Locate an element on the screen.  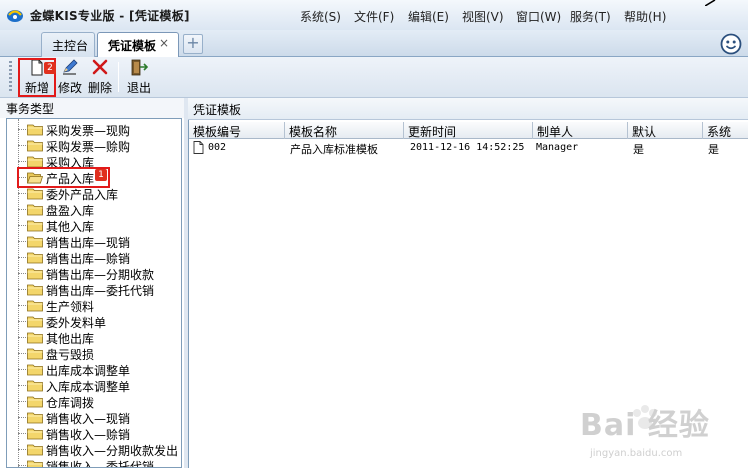
edit-button: 修改 is located at coordinates (70, 77).